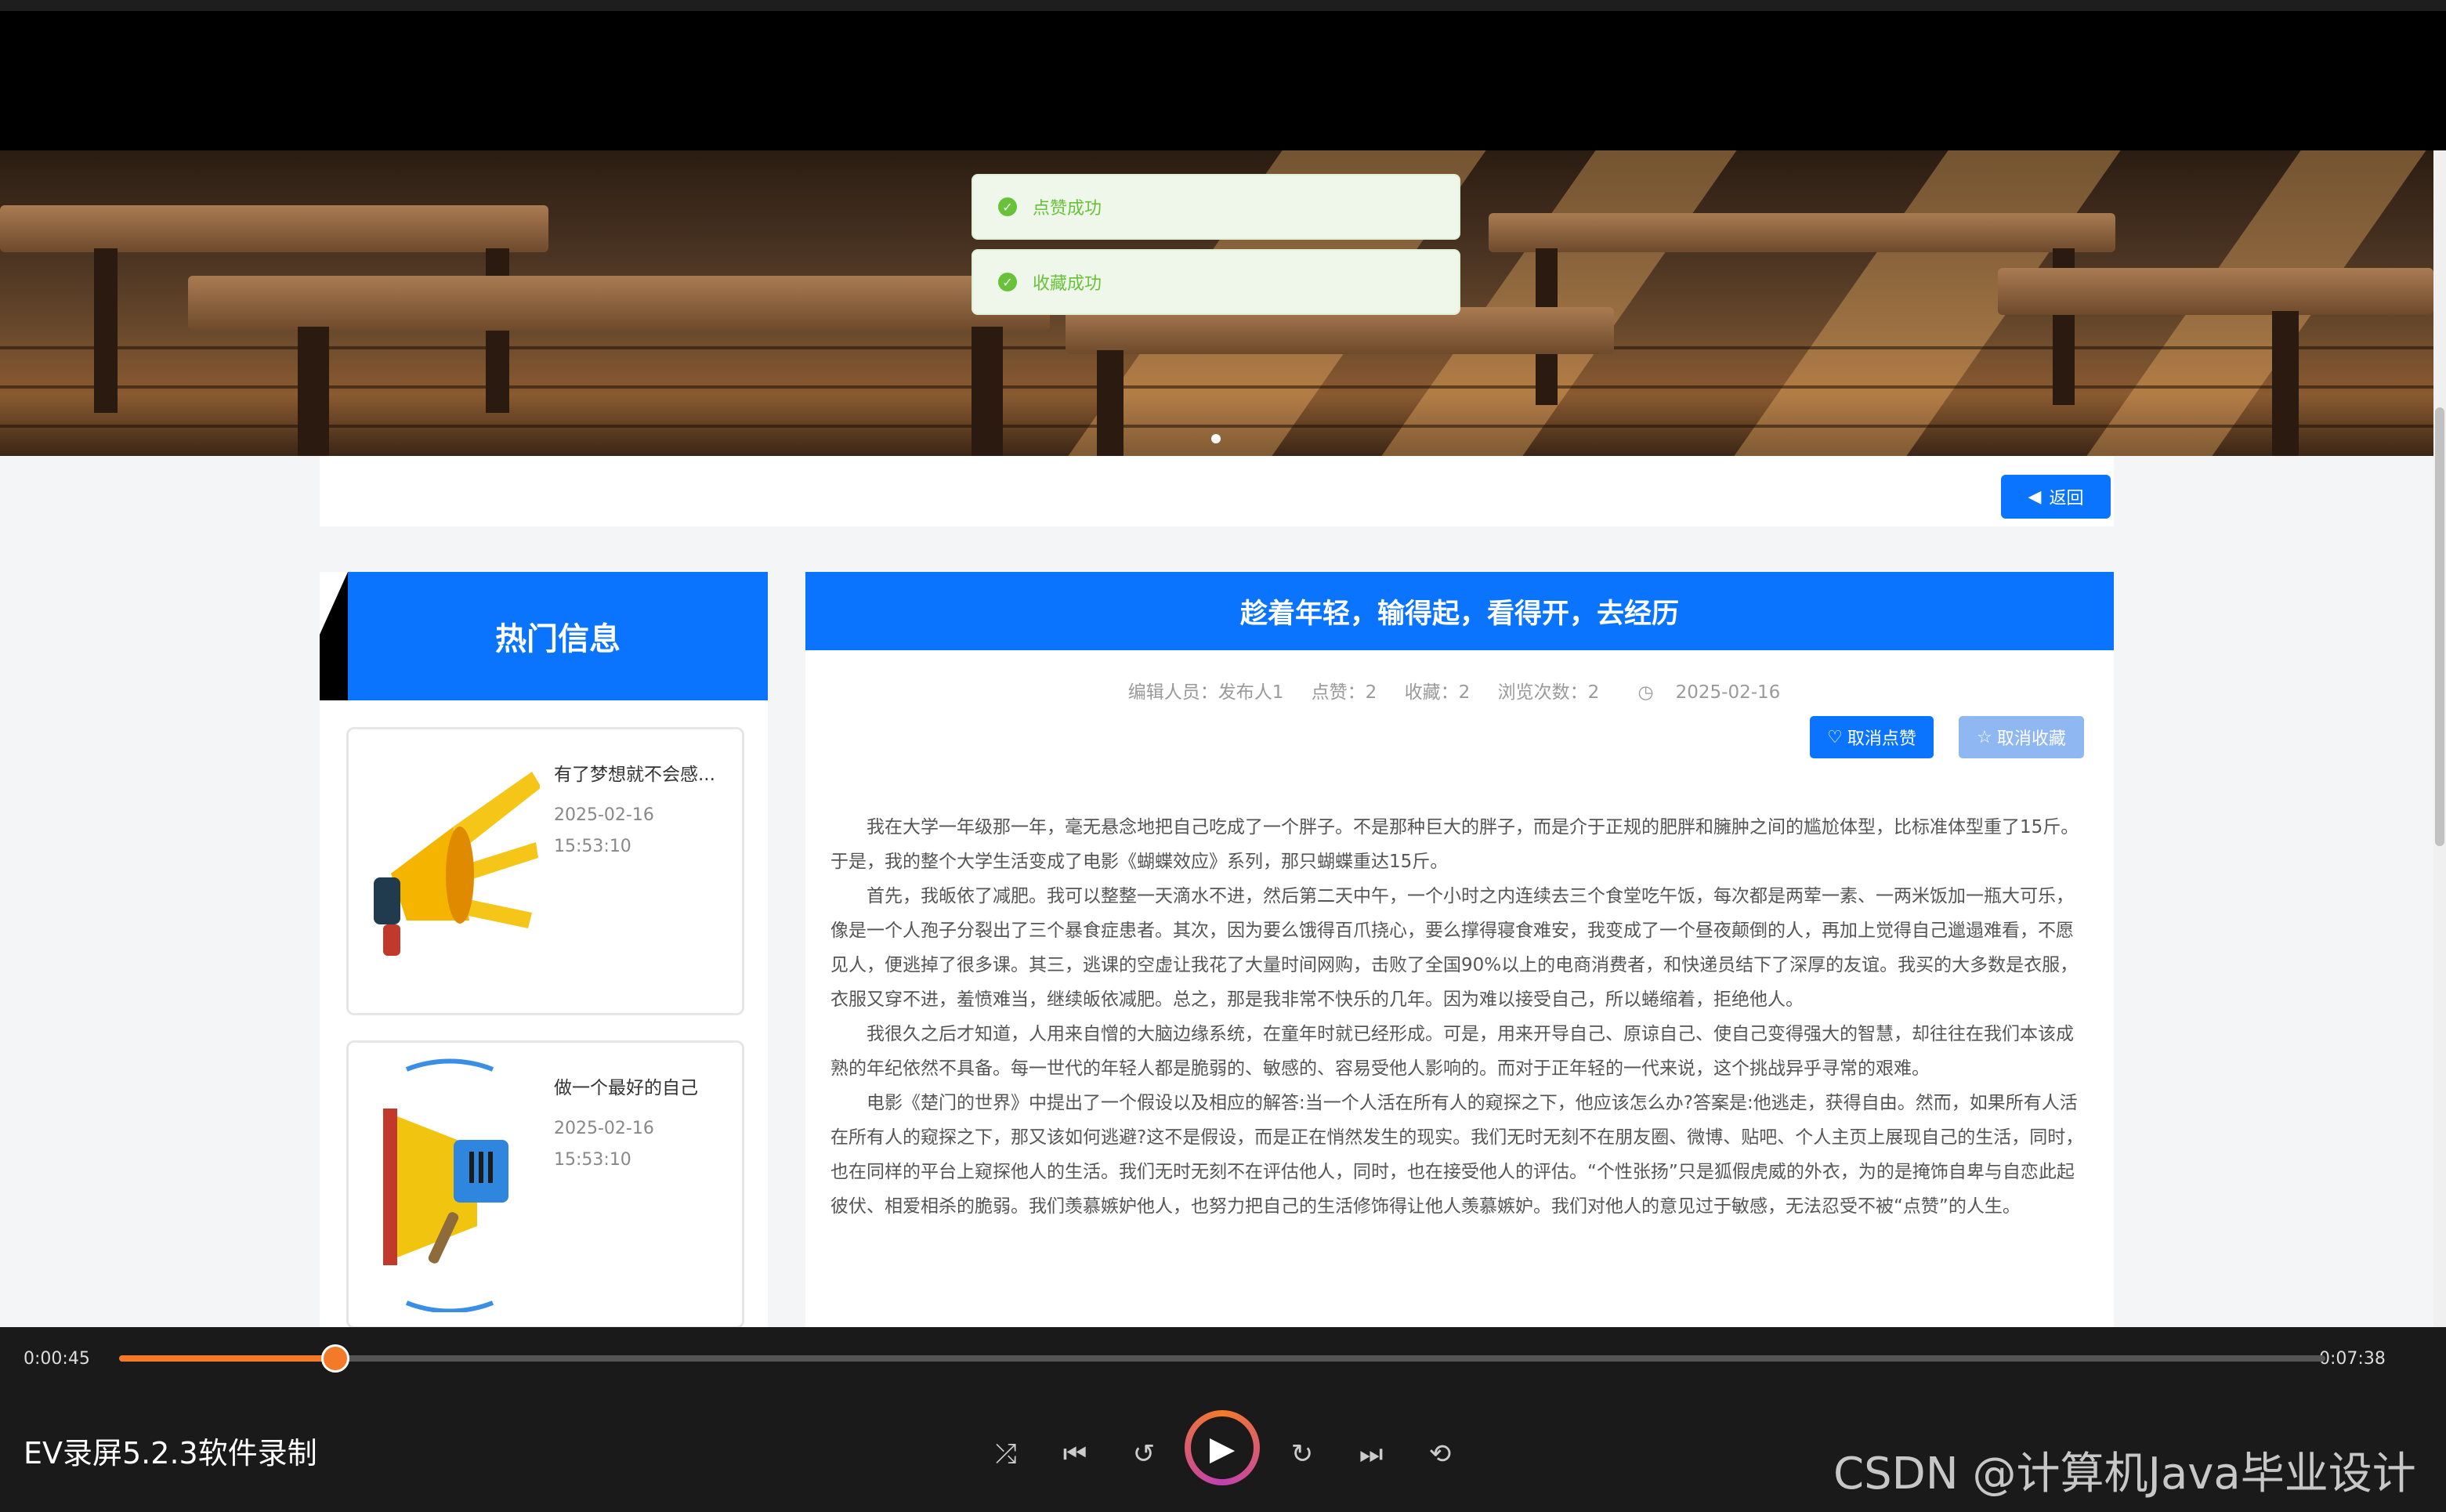 Image resolution: width=2446 pixels, height=1512 pixels. What do you see at coordinates (1223, 75) in the screenshot?
I see `top-black-bar` at bounding box center [1223, 75].